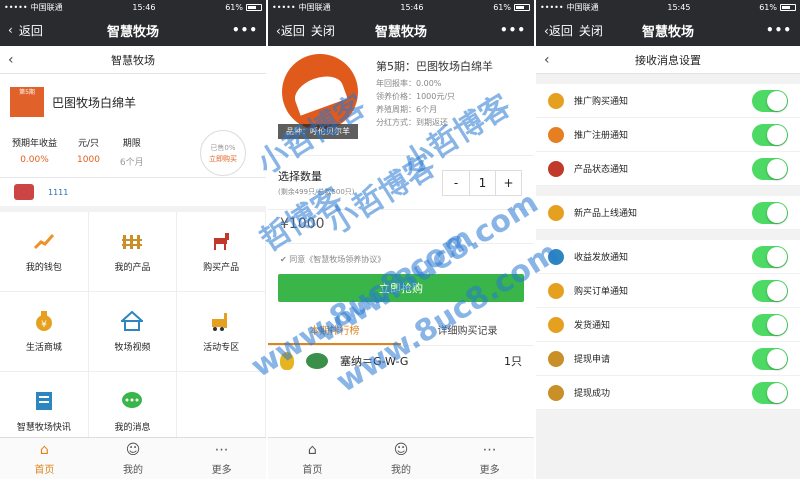  I want to click on status-bar: ••••• 中国联通 15:46 61%, so click(133, 7).